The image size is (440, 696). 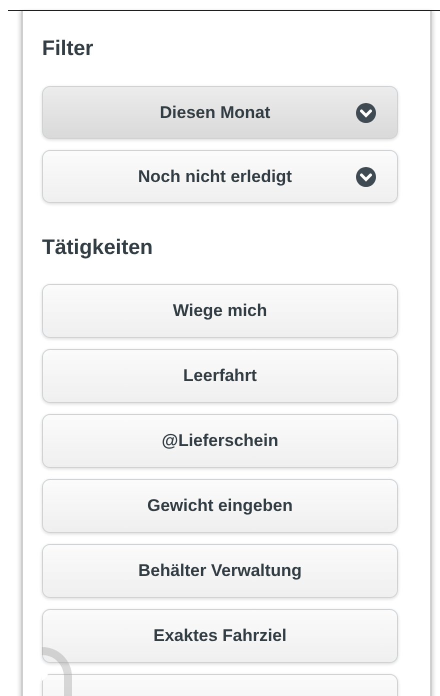 I want to click on section-heading: Tätigkeiten, so click(x=98, y=248).